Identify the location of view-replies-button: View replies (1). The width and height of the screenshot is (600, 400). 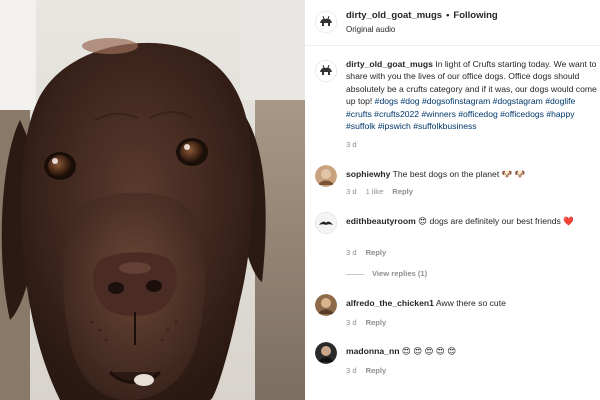
(386, 273).